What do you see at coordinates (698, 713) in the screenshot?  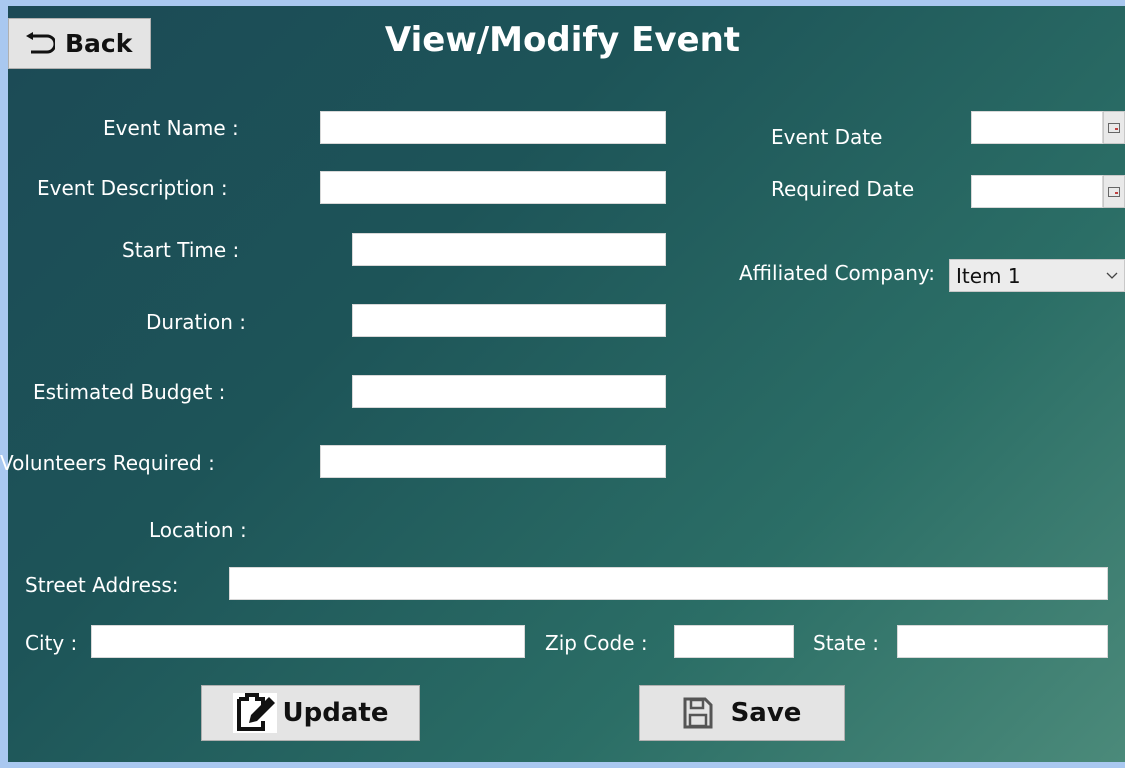 I see `floppy-disk-icon` at bounding box center [698, 713].